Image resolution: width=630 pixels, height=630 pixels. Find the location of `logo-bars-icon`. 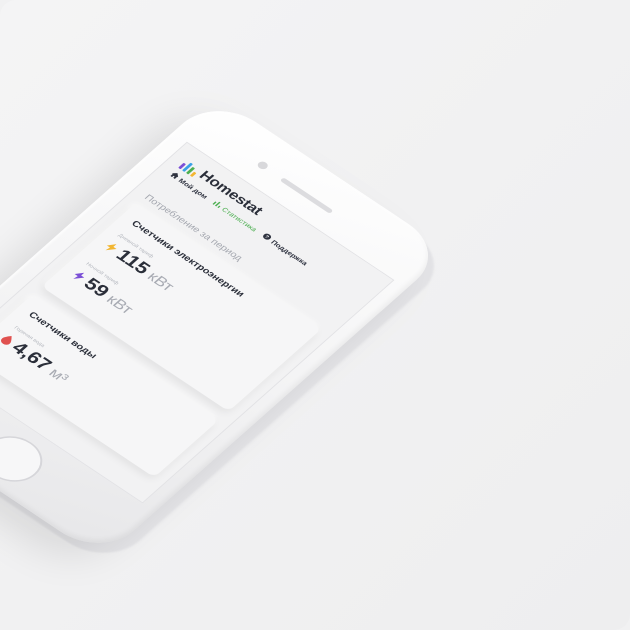

logo-bars-icon is located at coordinates (190, 168).